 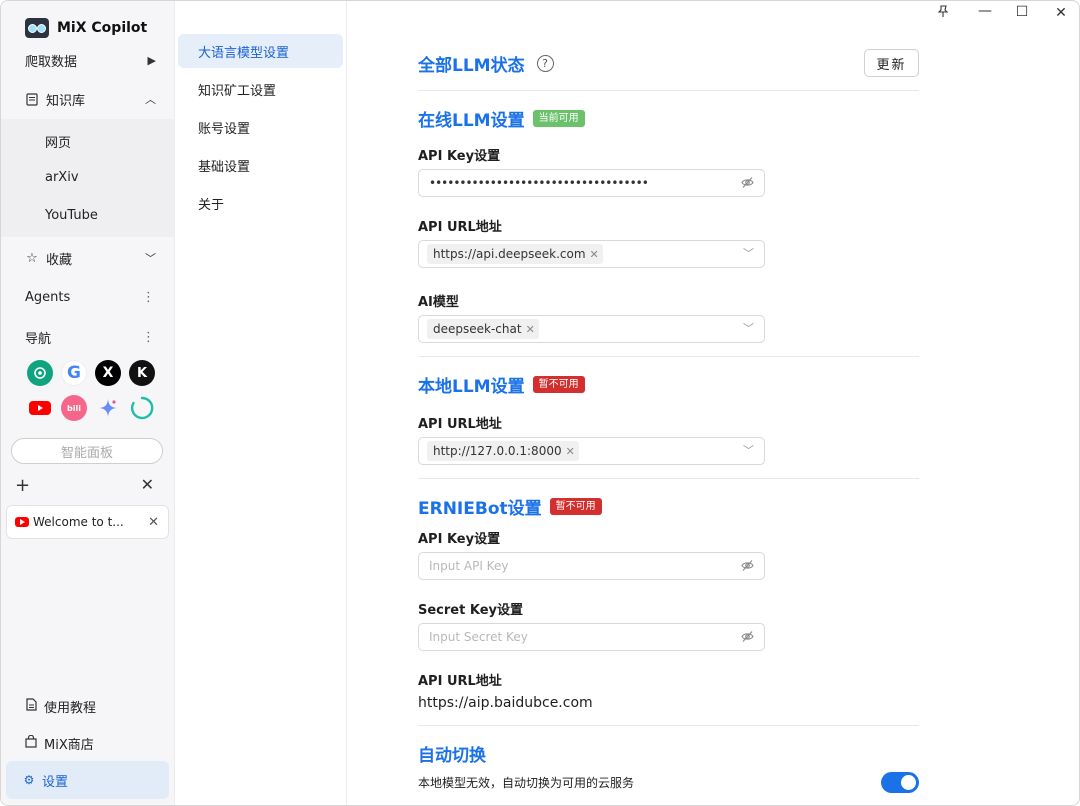 I want to click on update-button: 更新, so click(x=891, y=63).